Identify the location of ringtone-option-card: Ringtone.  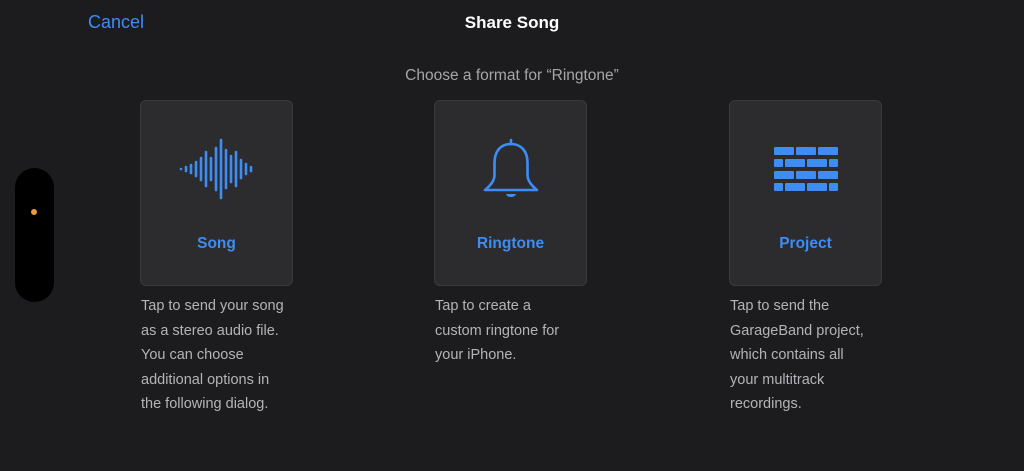
(510, 193).